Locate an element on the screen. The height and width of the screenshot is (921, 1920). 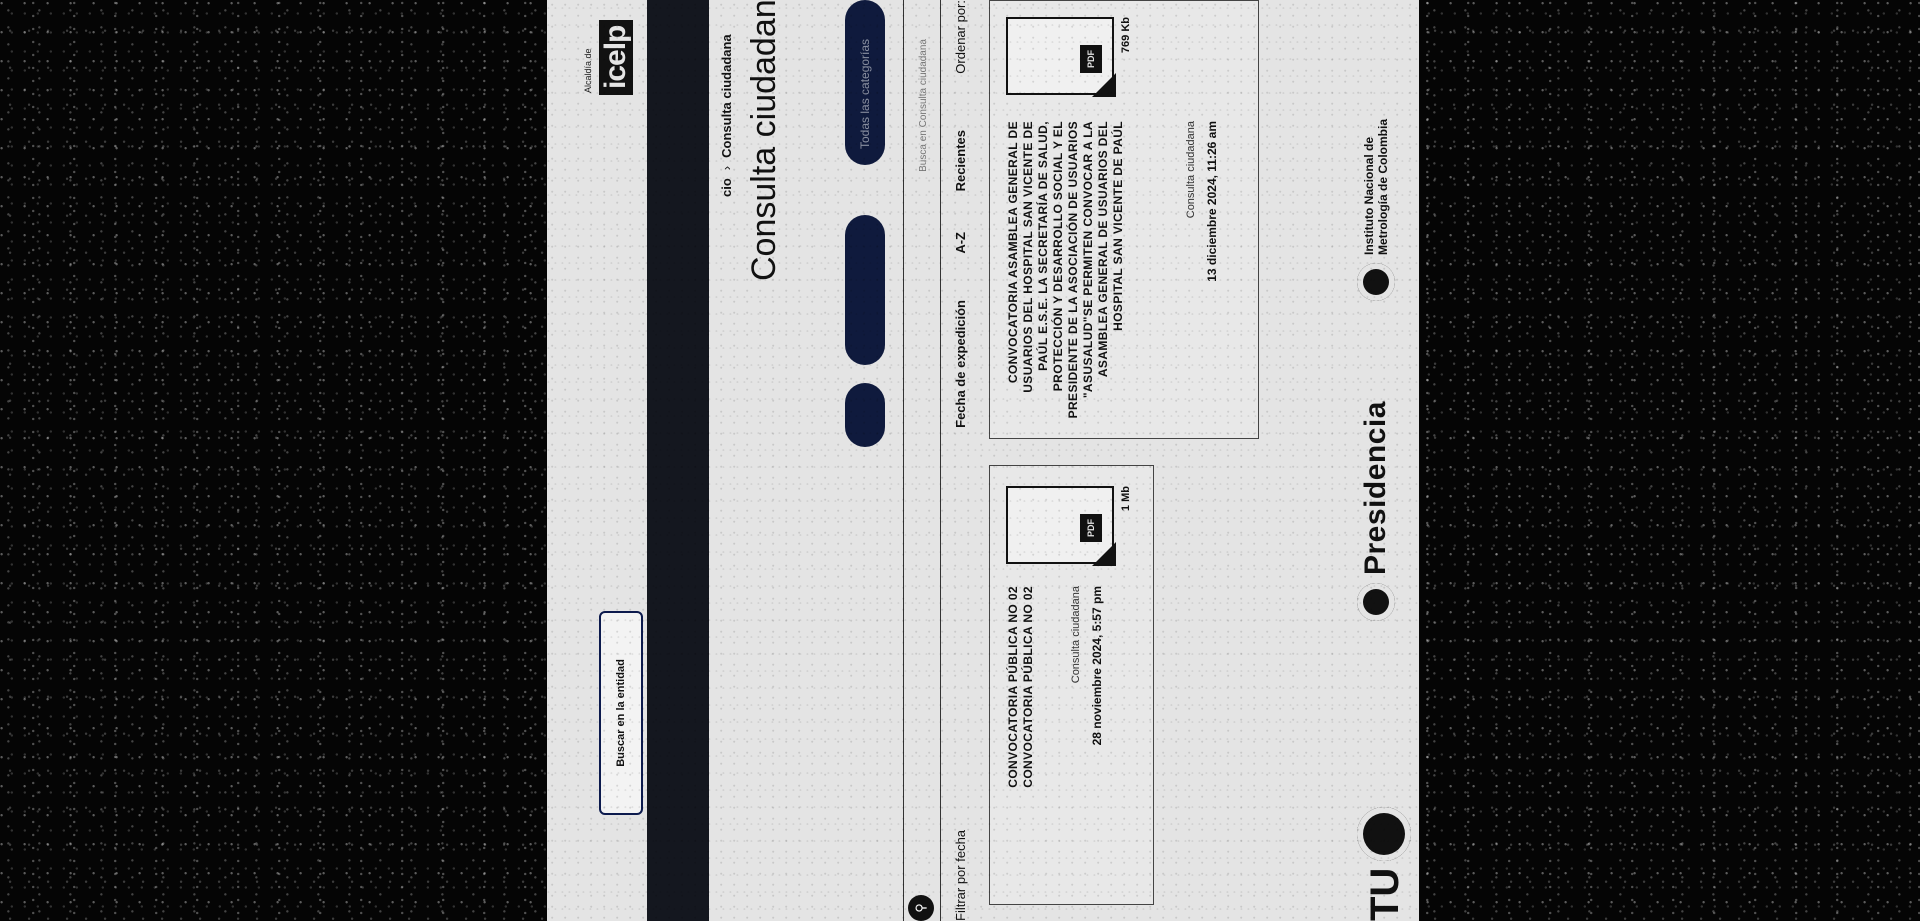
categories-dropdown: Todas las categorías is located at coordinates (865, 82).